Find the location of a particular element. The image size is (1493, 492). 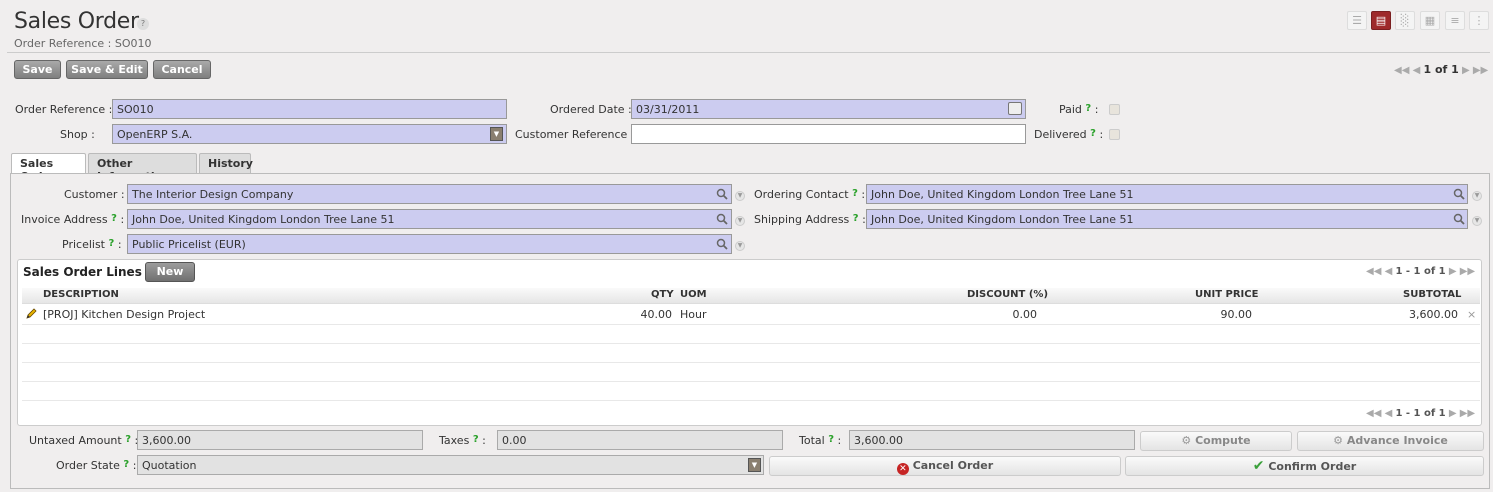

tab-history: History is located at coordinates (226, 163).